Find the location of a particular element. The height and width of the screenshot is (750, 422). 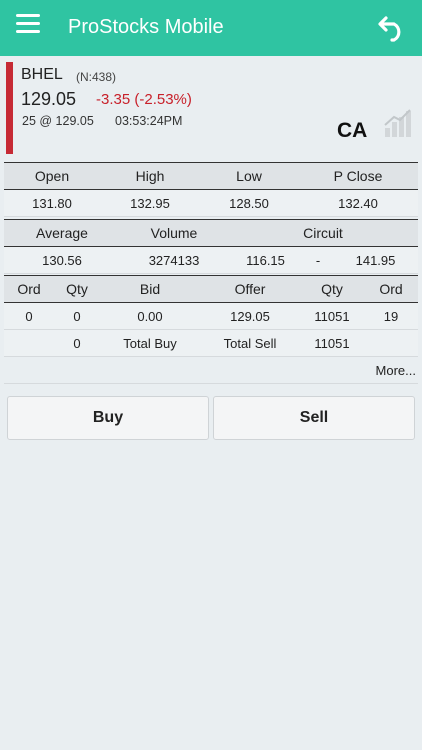

low-value: 128.50 is located at coordinates (249, 203).